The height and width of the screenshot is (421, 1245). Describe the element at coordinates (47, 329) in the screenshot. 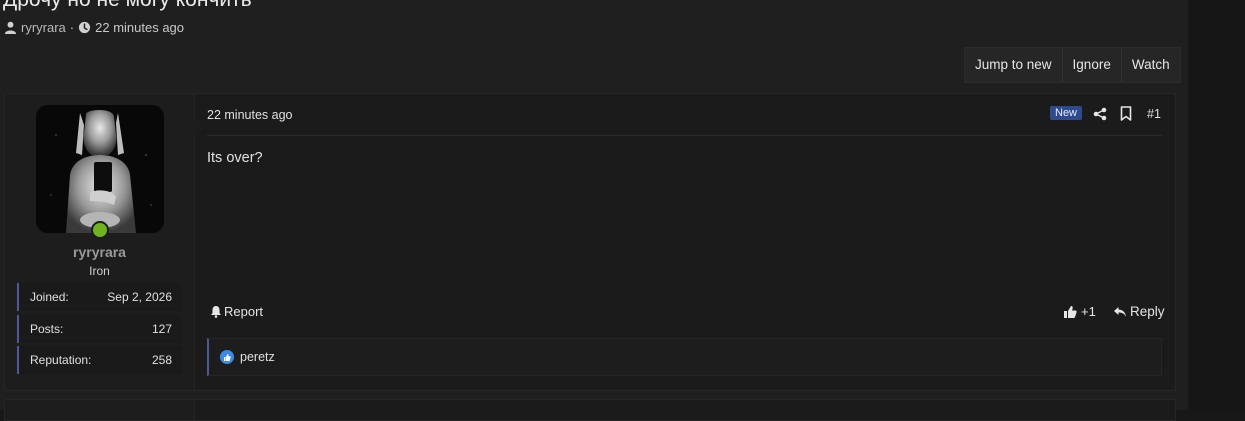

I see `stat-label: Posts:` at that location.